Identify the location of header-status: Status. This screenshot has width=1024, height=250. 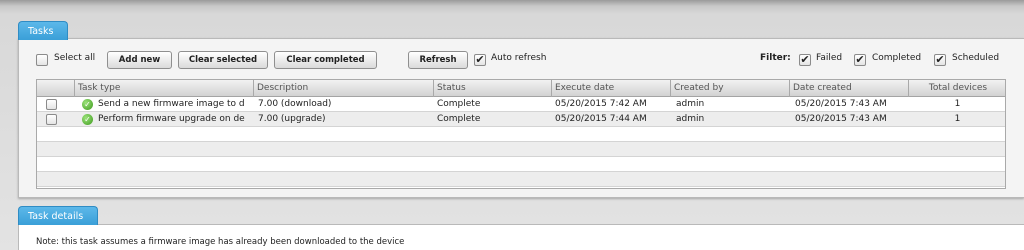
(492, 88).